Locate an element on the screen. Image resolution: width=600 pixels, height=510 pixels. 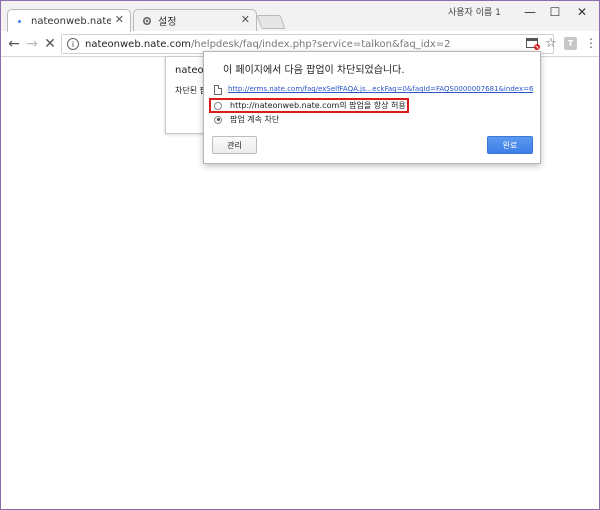
done-button: 완료 is located at coordinates (510, 145).